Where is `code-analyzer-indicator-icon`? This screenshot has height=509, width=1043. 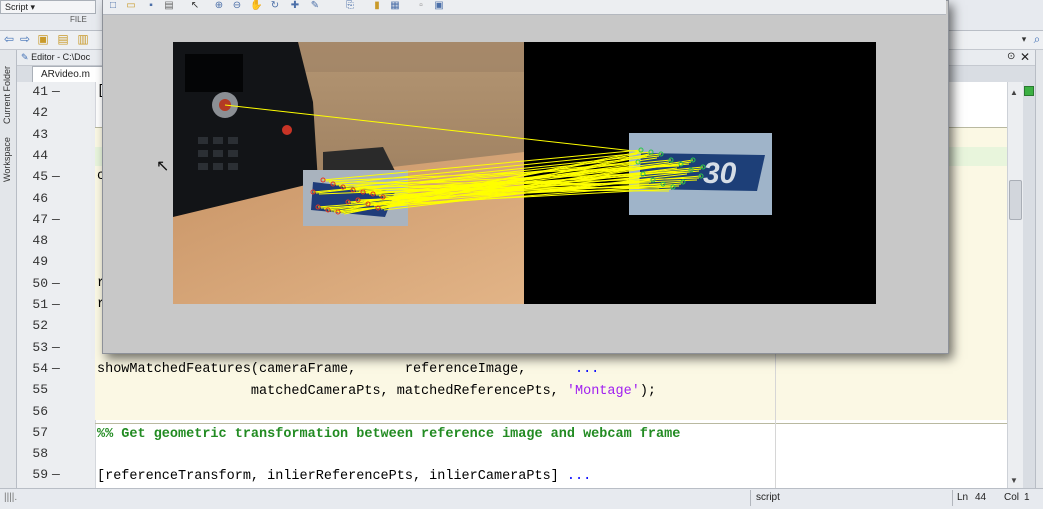 code-analyzer-indicator-icon is located at coordinates (1029, 91).